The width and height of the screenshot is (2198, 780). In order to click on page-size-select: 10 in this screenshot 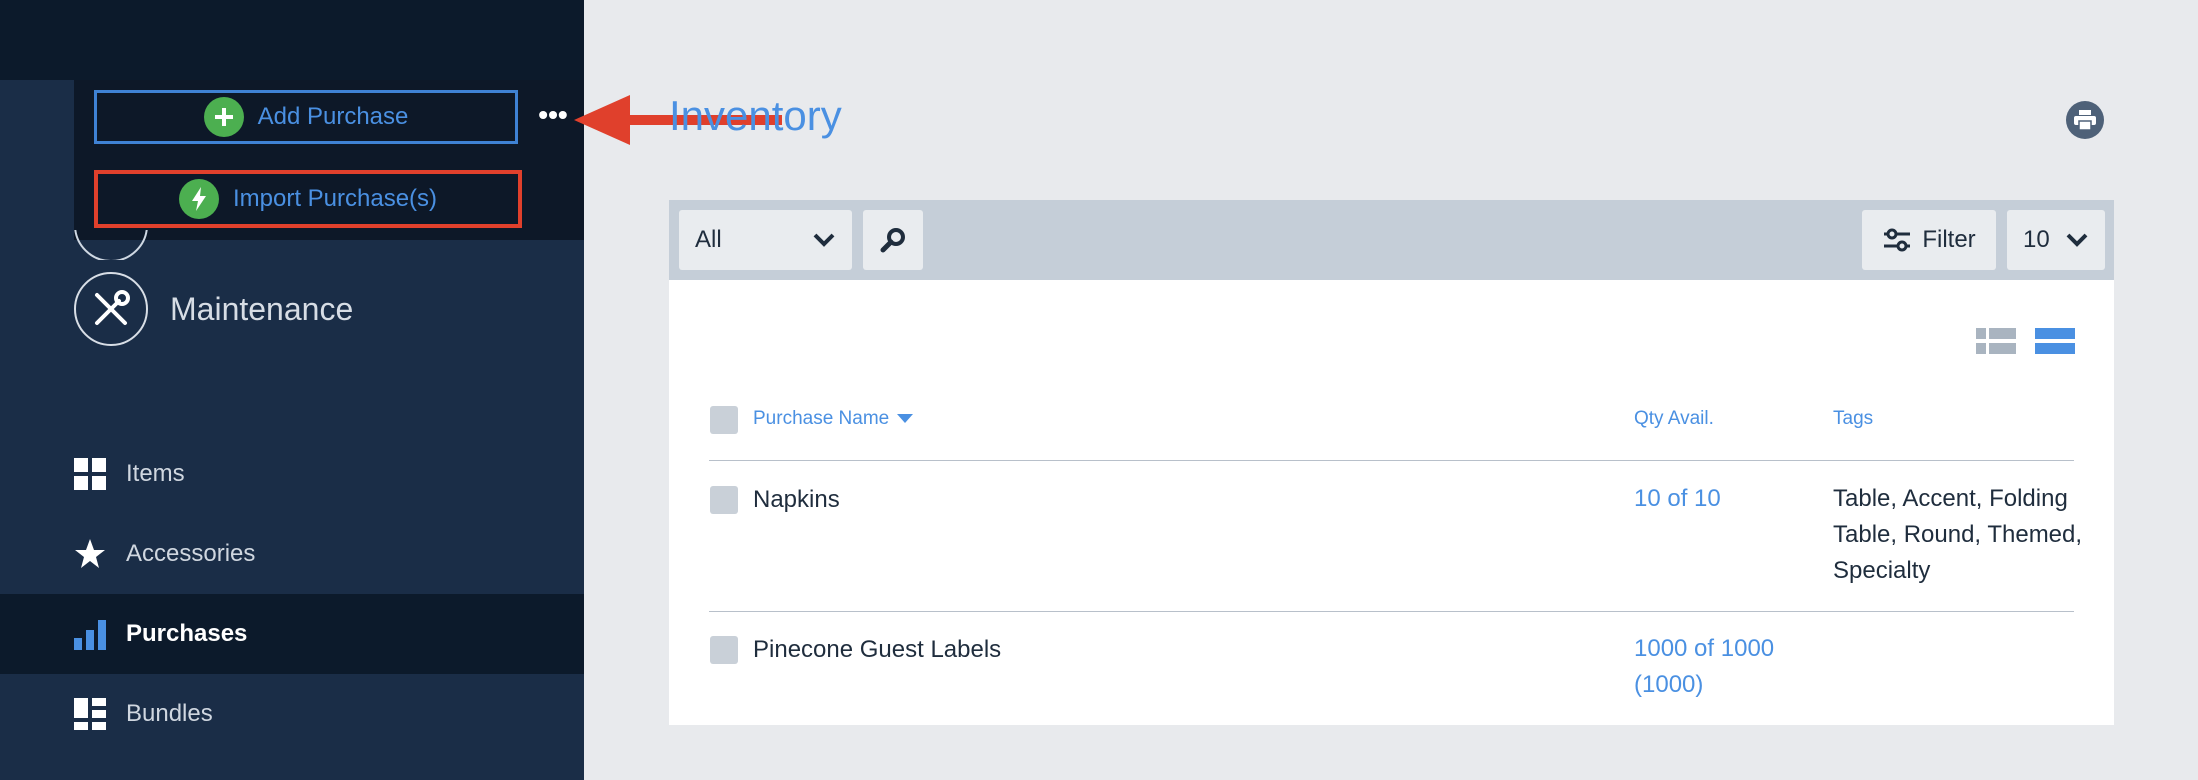, I will do `click(2056, 240)`.